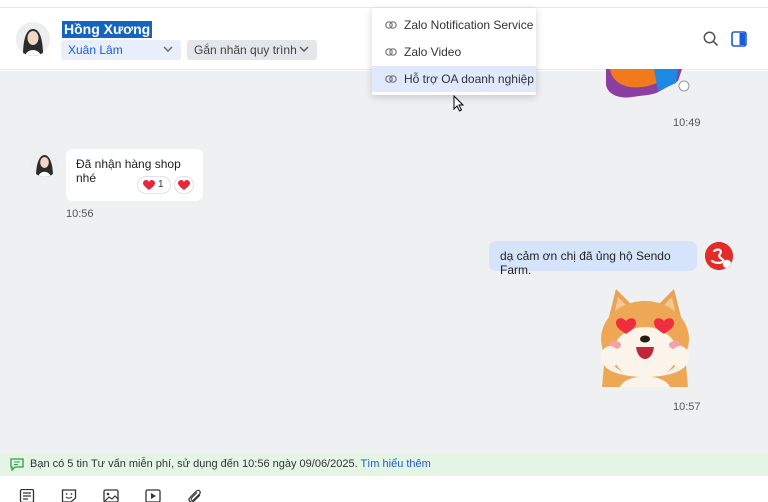 Image resolution: width=768 pixels, height=502 pixels. What do you see at coordinates (153, 495) in the screenshot?
I see `video-icon` at bounding box center [153, 495].